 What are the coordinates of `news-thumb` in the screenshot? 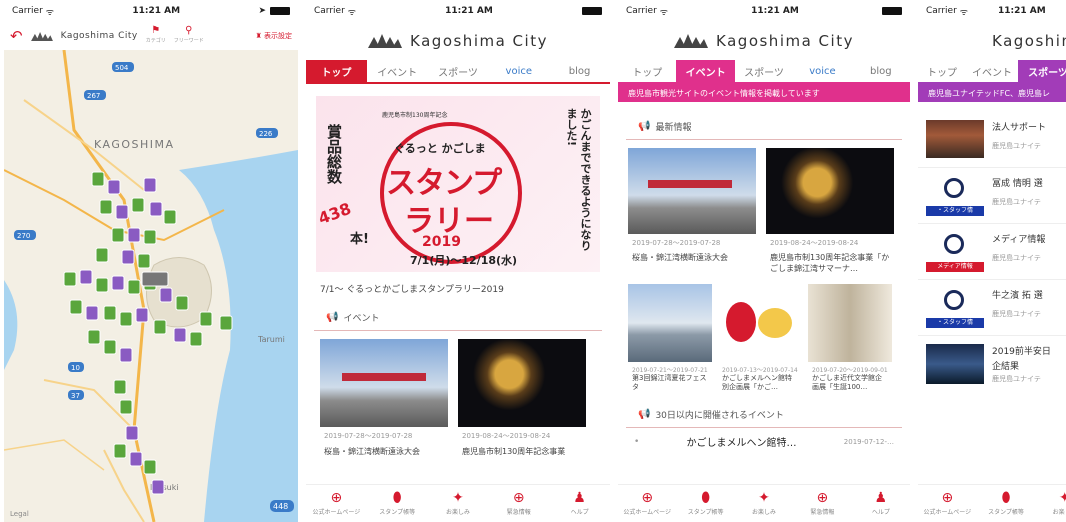 It's located at (955, 364).